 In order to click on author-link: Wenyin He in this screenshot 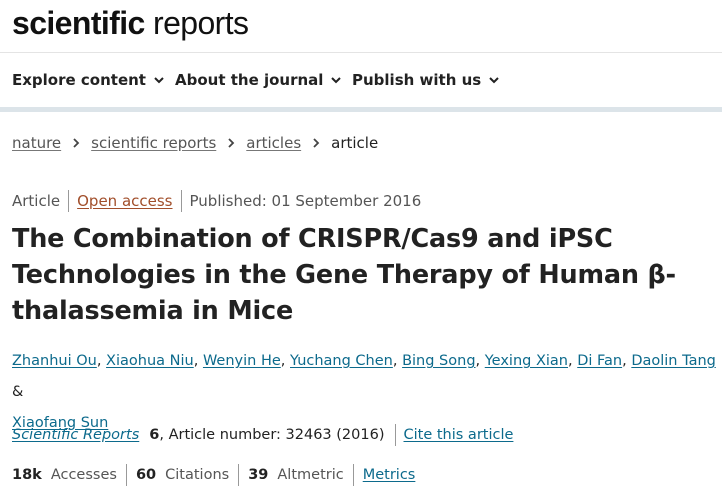, I will do `click(242, 361)`.